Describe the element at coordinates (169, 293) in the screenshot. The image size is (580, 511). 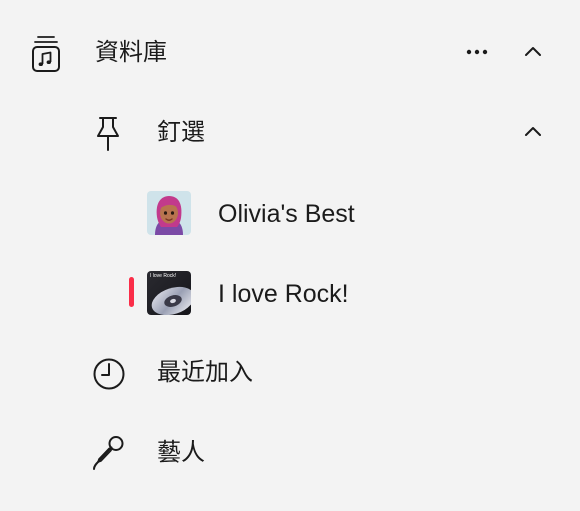
I see `vinyl-record-artwork: I love Rock!` at that location.